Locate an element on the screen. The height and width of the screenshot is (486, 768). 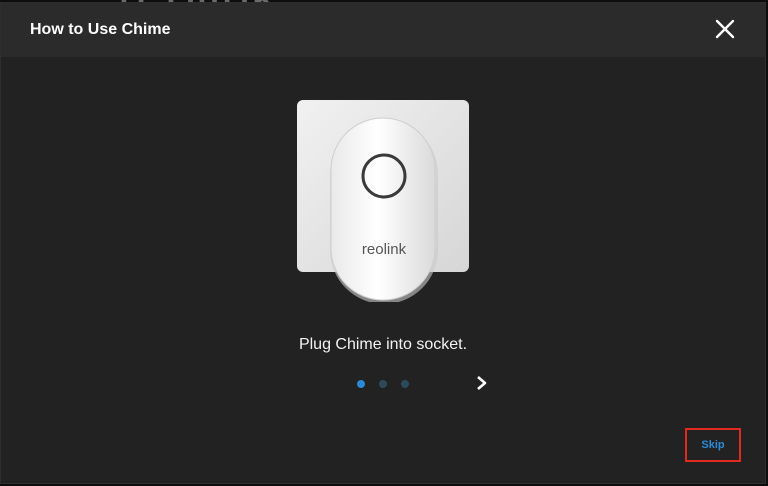
chime-brand-text: reolink is located at coordinates (384, 249).